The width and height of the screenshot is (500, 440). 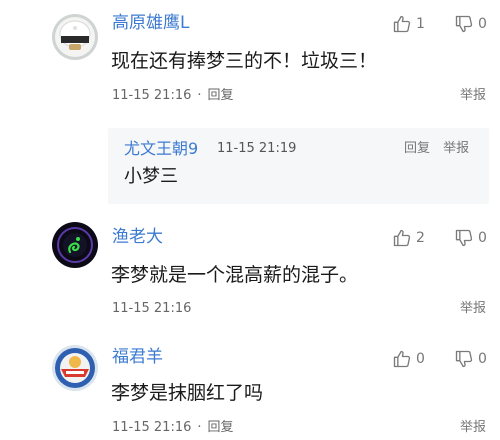 What do you see at coordinates (420, 238) in the screenshot?
I see `like-count: 2` at bounding box center [420, 238].